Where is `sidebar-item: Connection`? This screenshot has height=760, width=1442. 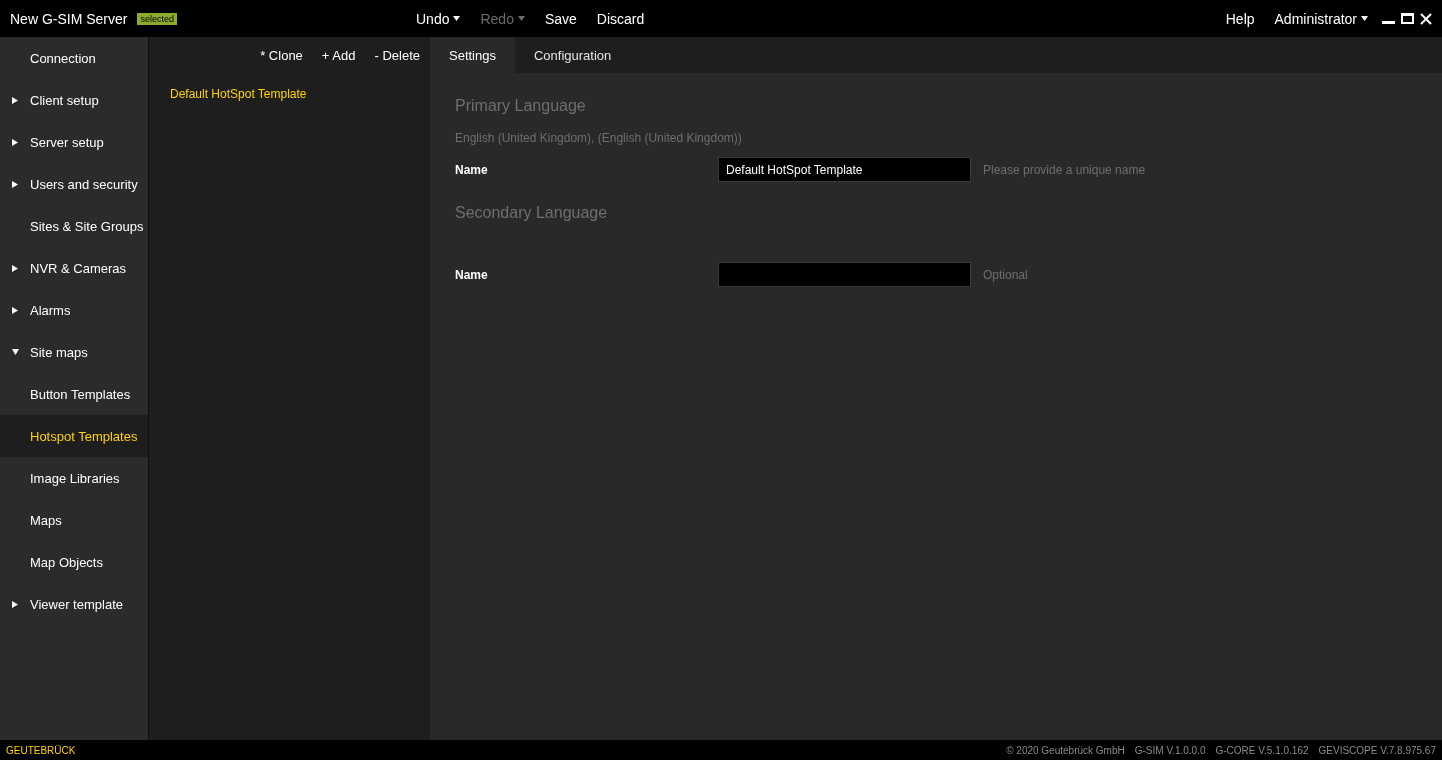 sidebar-item: Connection is located at coordinates (74, 58).